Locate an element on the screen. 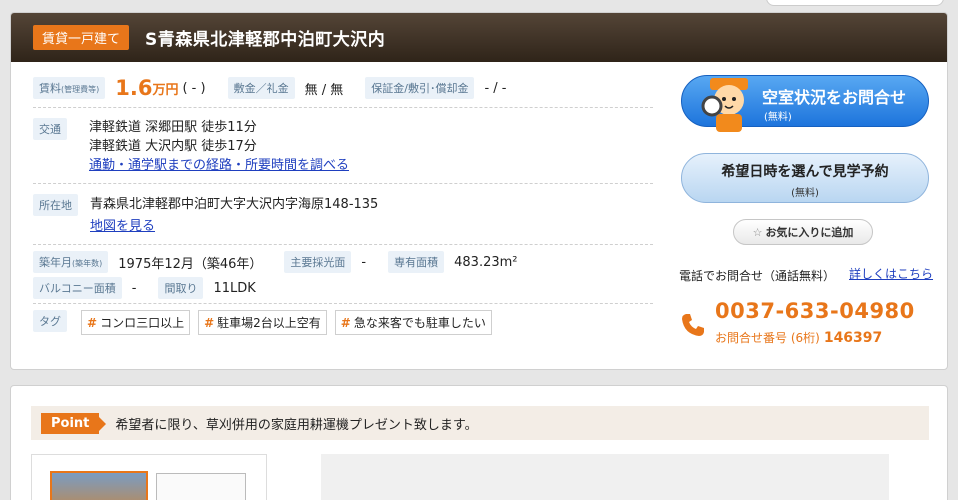 The height and width of the screenshot is (500, 958). area-value: 483.23m² is located at coordinates (486, 262).